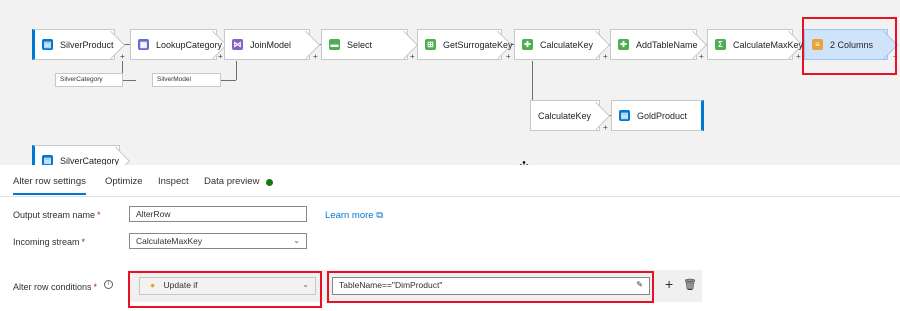 This screenshot has width=900, height=311. Describe the element at coordinates (768, 44) in the screenshot. I see `node-label: CalculateMaxKey` at that location.